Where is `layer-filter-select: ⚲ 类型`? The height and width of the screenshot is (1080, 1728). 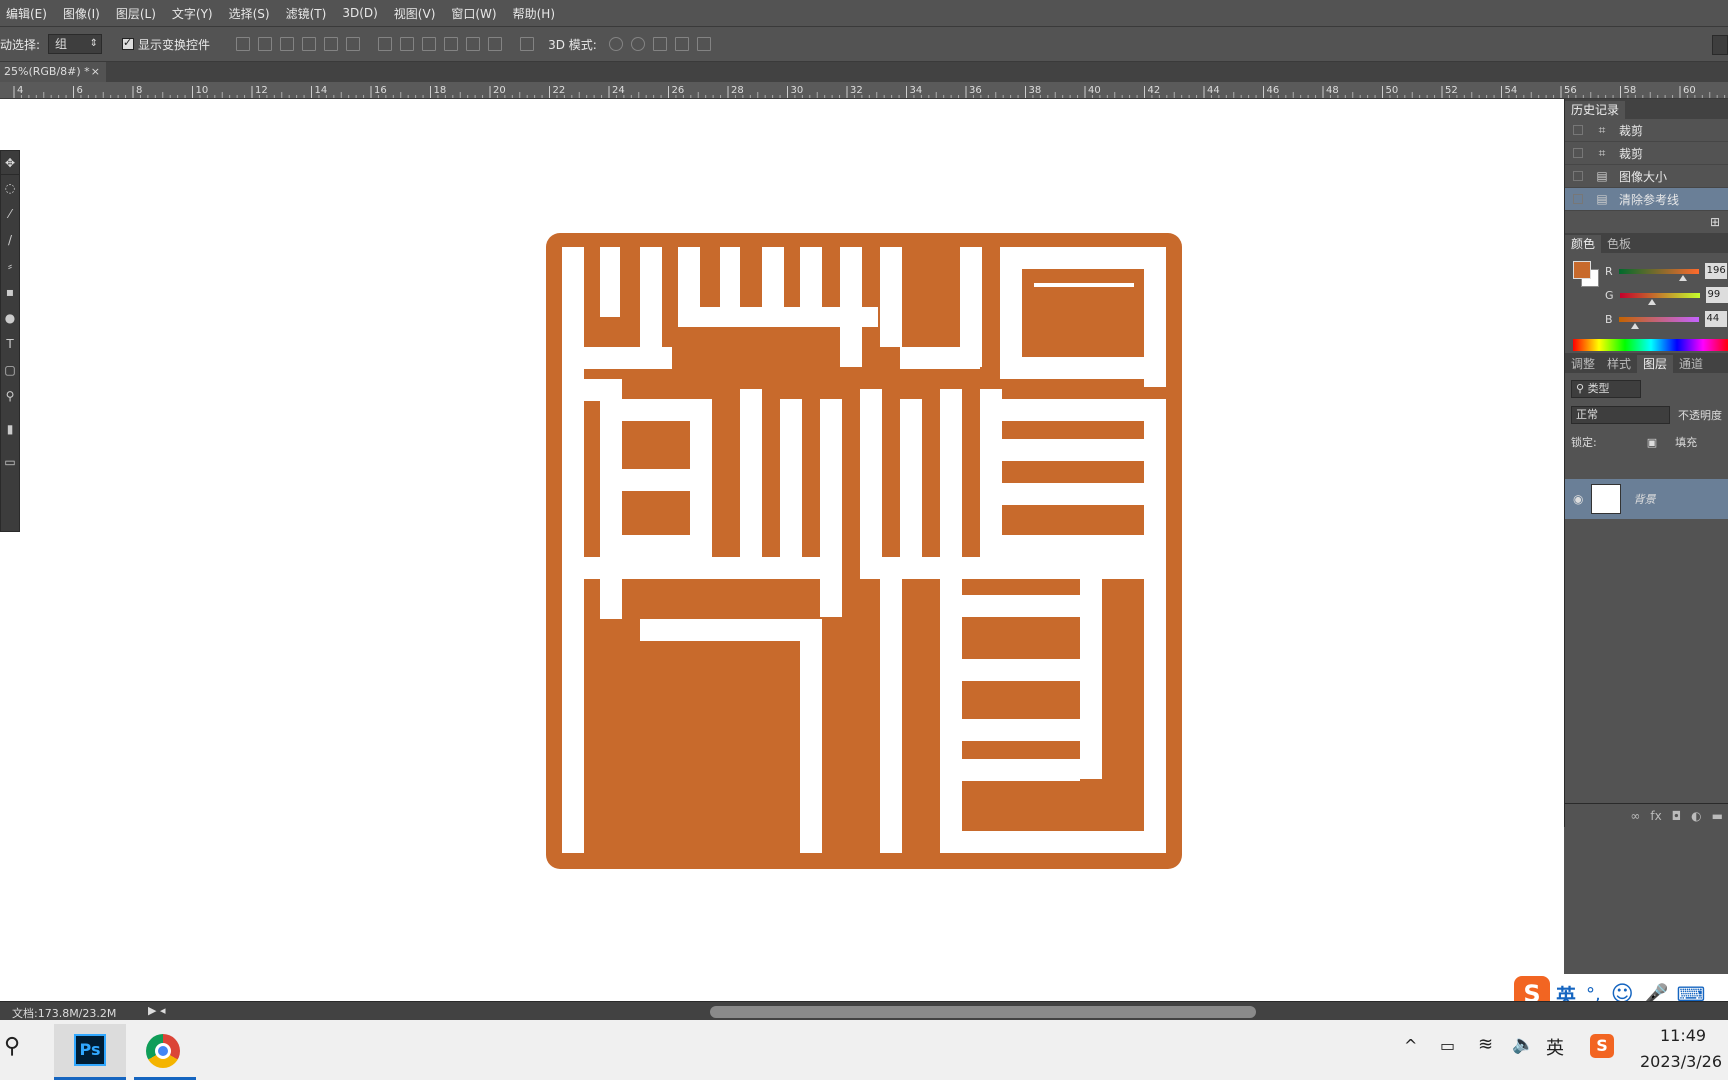
layer-filter-select: ⚲ 类型 is located at coordinates (1606, 389).